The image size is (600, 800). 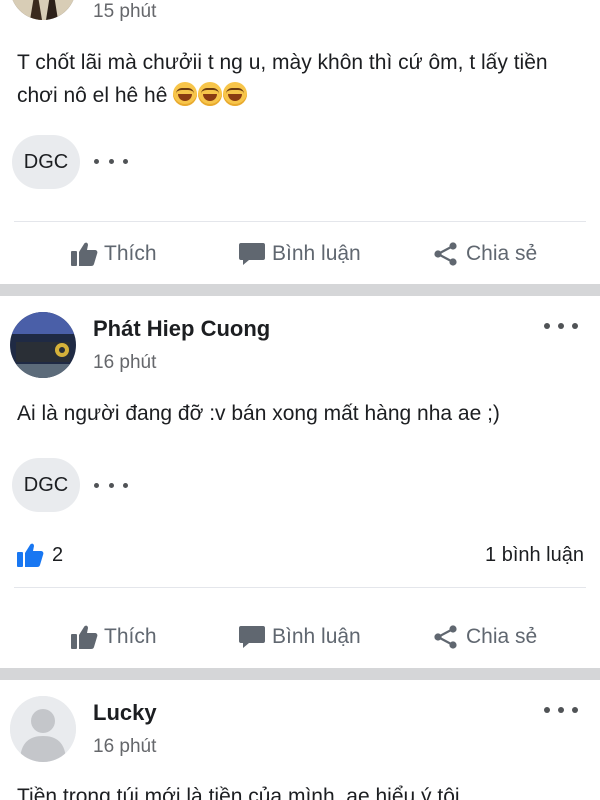 I want to click on divider, so click(x=300, y=587).